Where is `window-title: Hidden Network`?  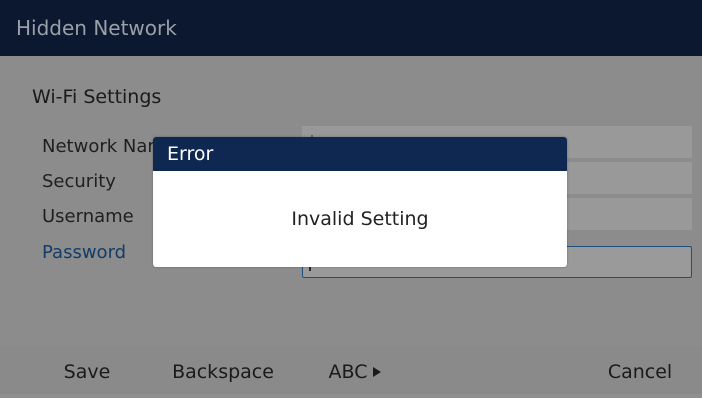
window-title: Hidden Network is located at coordinates (351, 28).